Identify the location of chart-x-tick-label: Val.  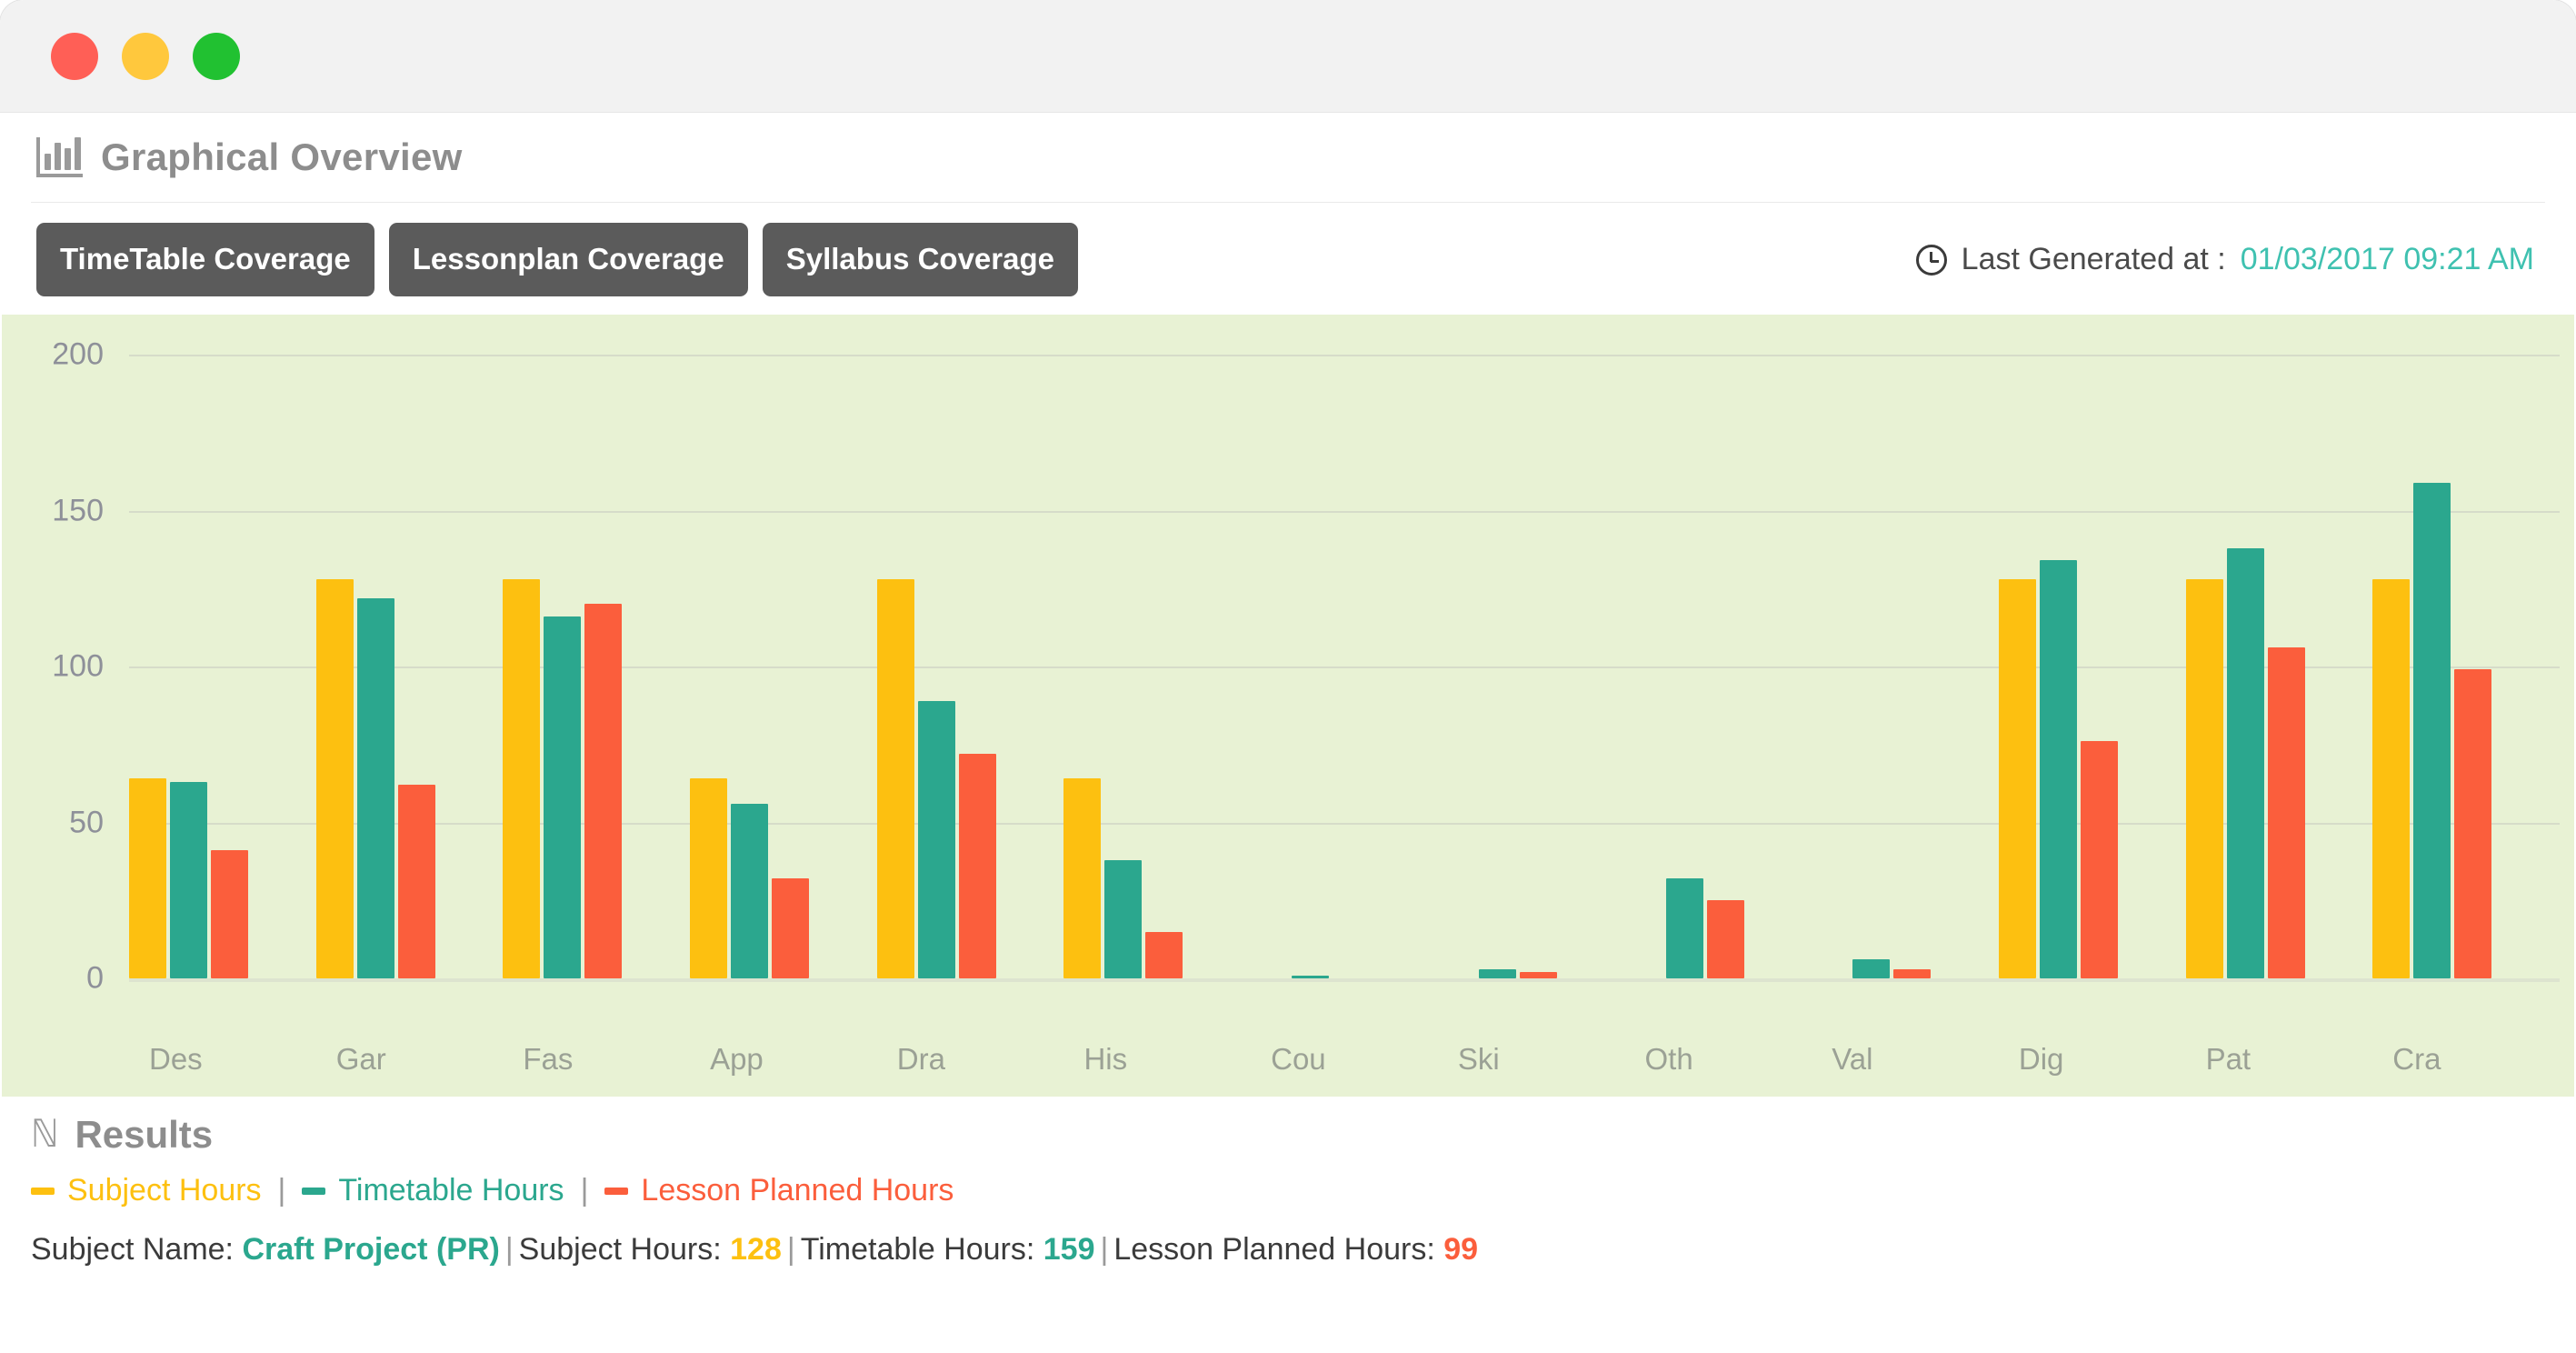
(1852, 1059).